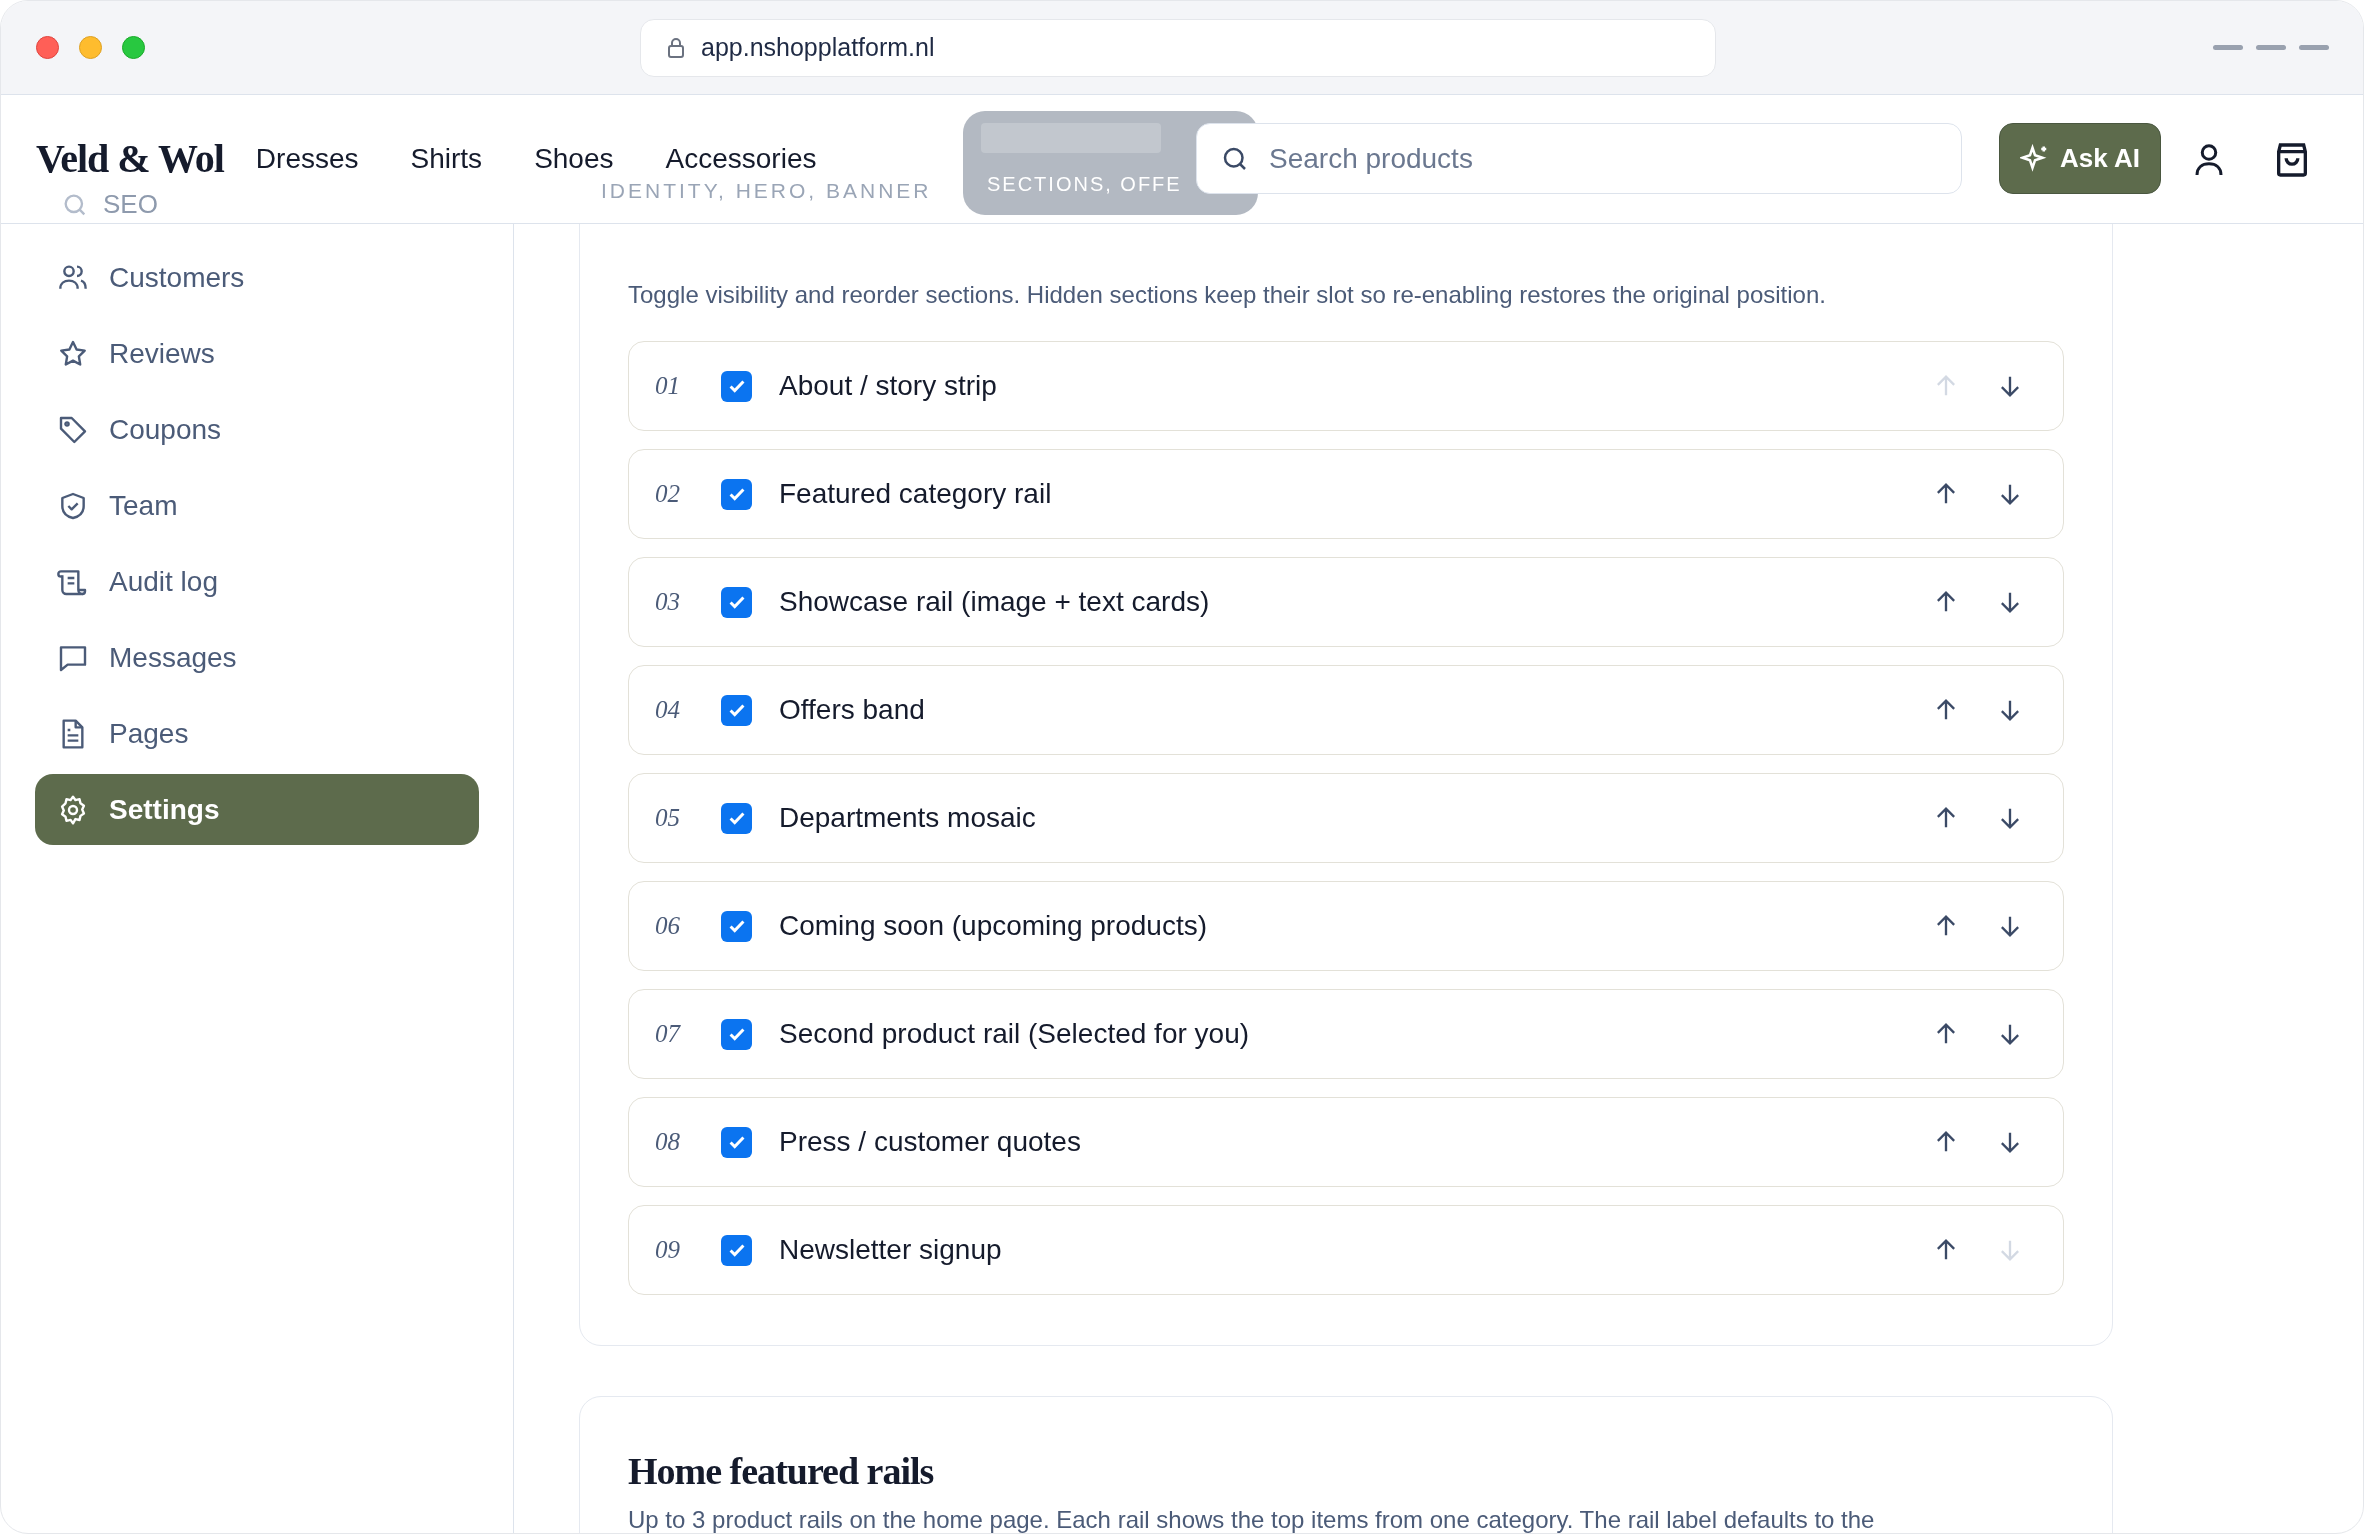  I want to click on url-bar: app.nshopplatform.nl, so click(1178, 47).